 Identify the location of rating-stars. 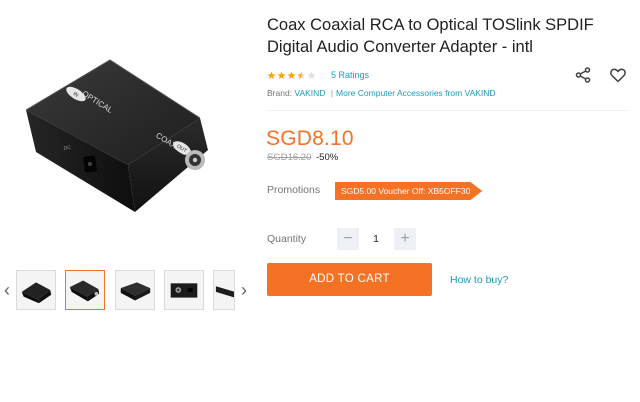
(292, 75).